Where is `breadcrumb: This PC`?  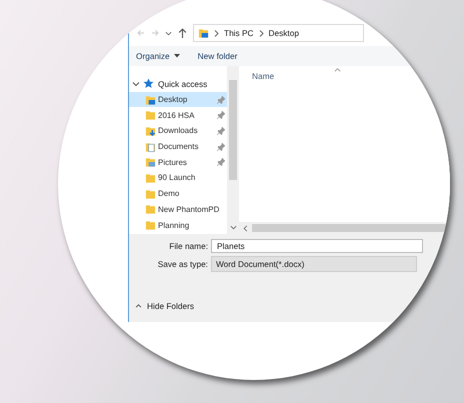 breadcrumb: This PC is located at coordinates (239, 33).